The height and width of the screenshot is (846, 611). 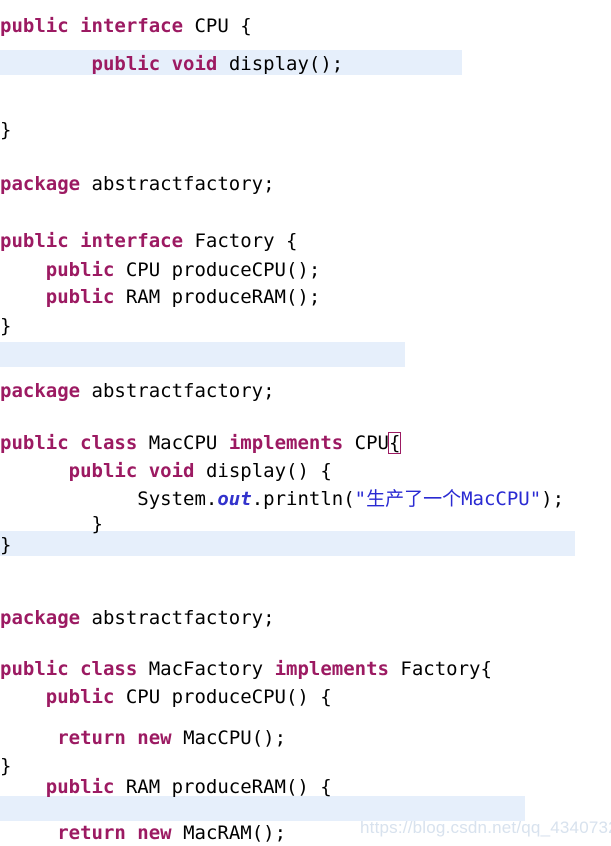 I want to click on code-line: public void display();, so click(x=305, y=64).